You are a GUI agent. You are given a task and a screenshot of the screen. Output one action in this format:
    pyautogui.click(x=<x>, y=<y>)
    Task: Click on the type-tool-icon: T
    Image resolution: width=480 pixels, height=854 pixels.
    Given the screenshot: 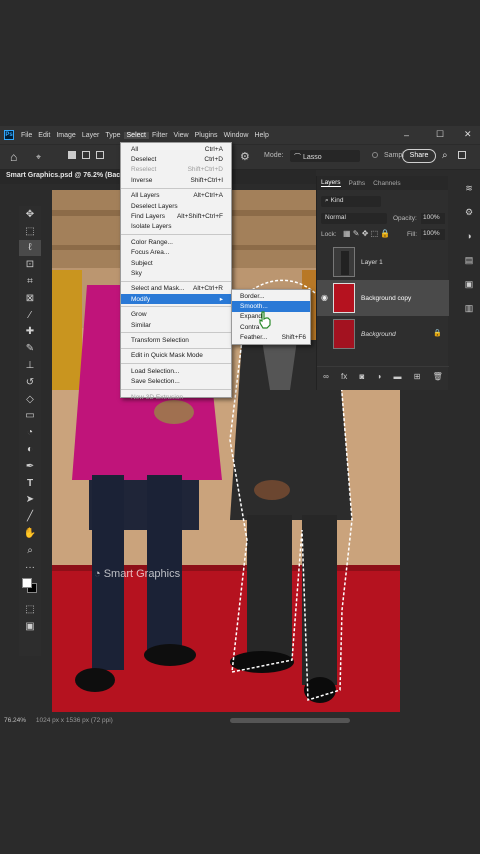 What is the action you would take?
    pyautogui.click(x=30, y=483)
    